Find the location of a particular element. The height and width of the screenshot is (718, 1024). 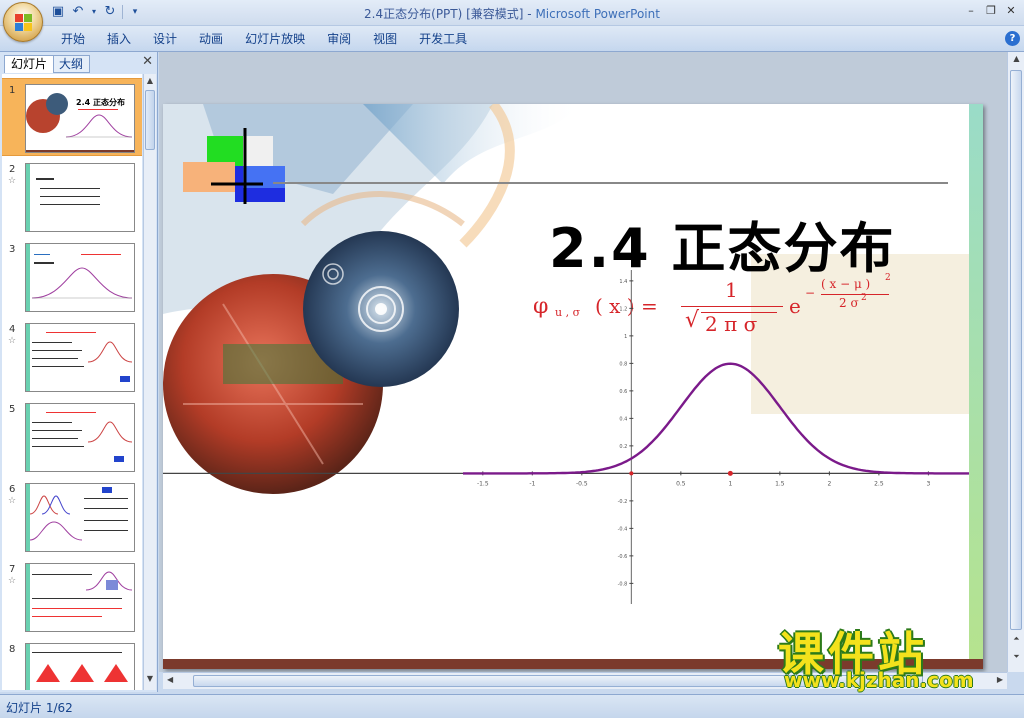

y-tick-label: 1 is located at coordinates (625, 337).